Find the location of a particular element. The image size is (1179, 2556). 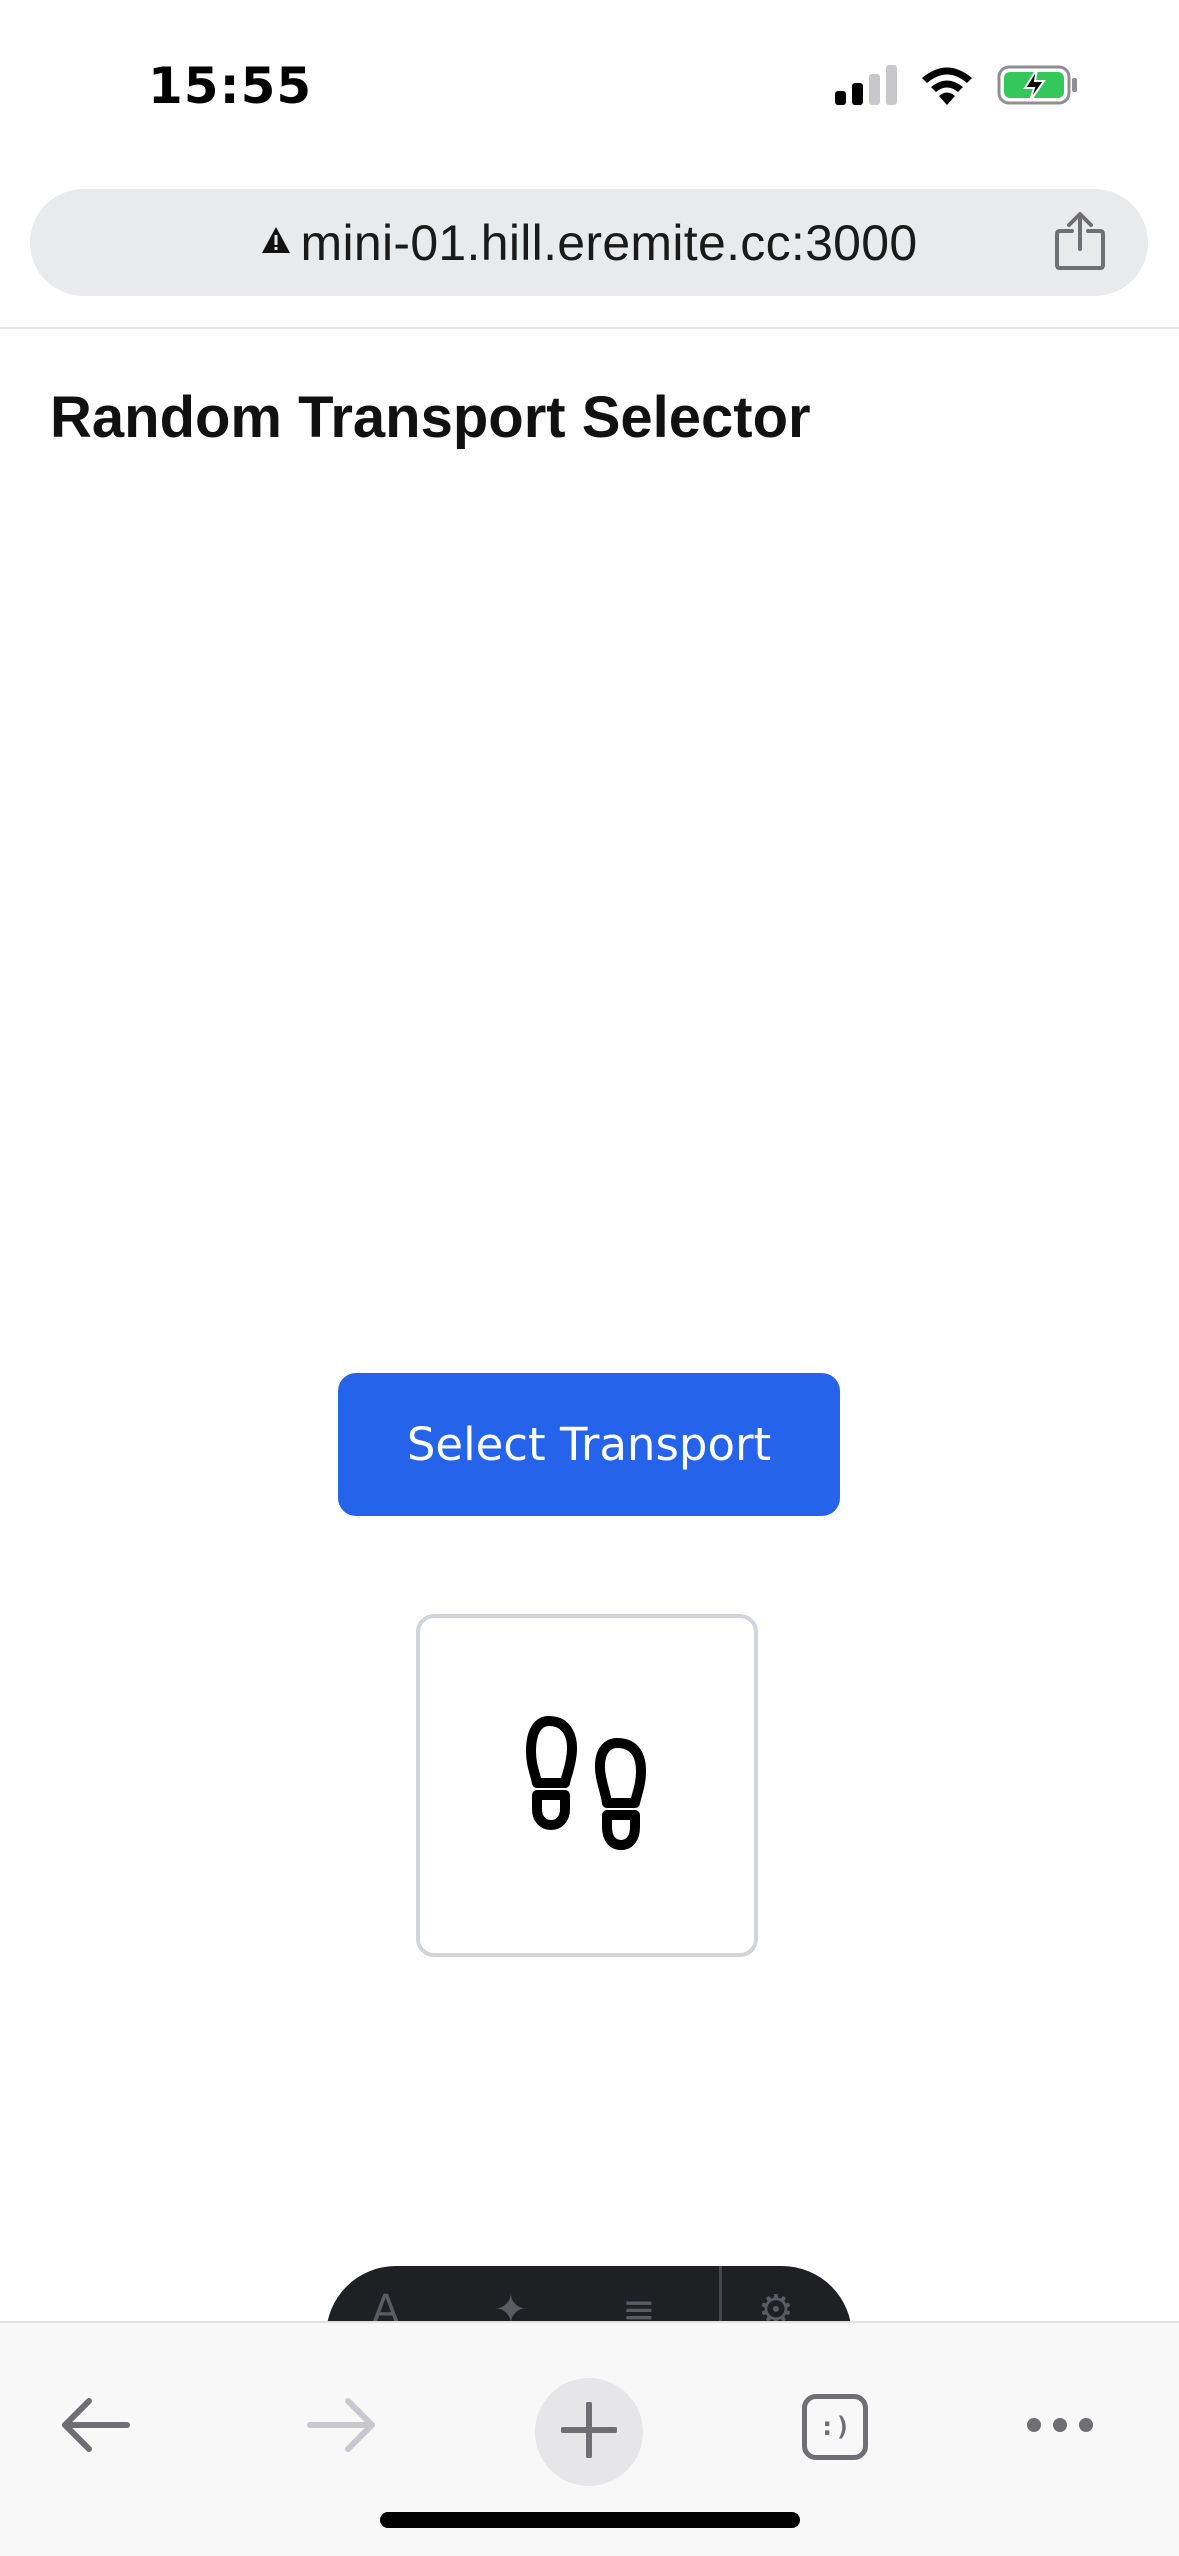

forward-button is located at coordinates (342, 2427).